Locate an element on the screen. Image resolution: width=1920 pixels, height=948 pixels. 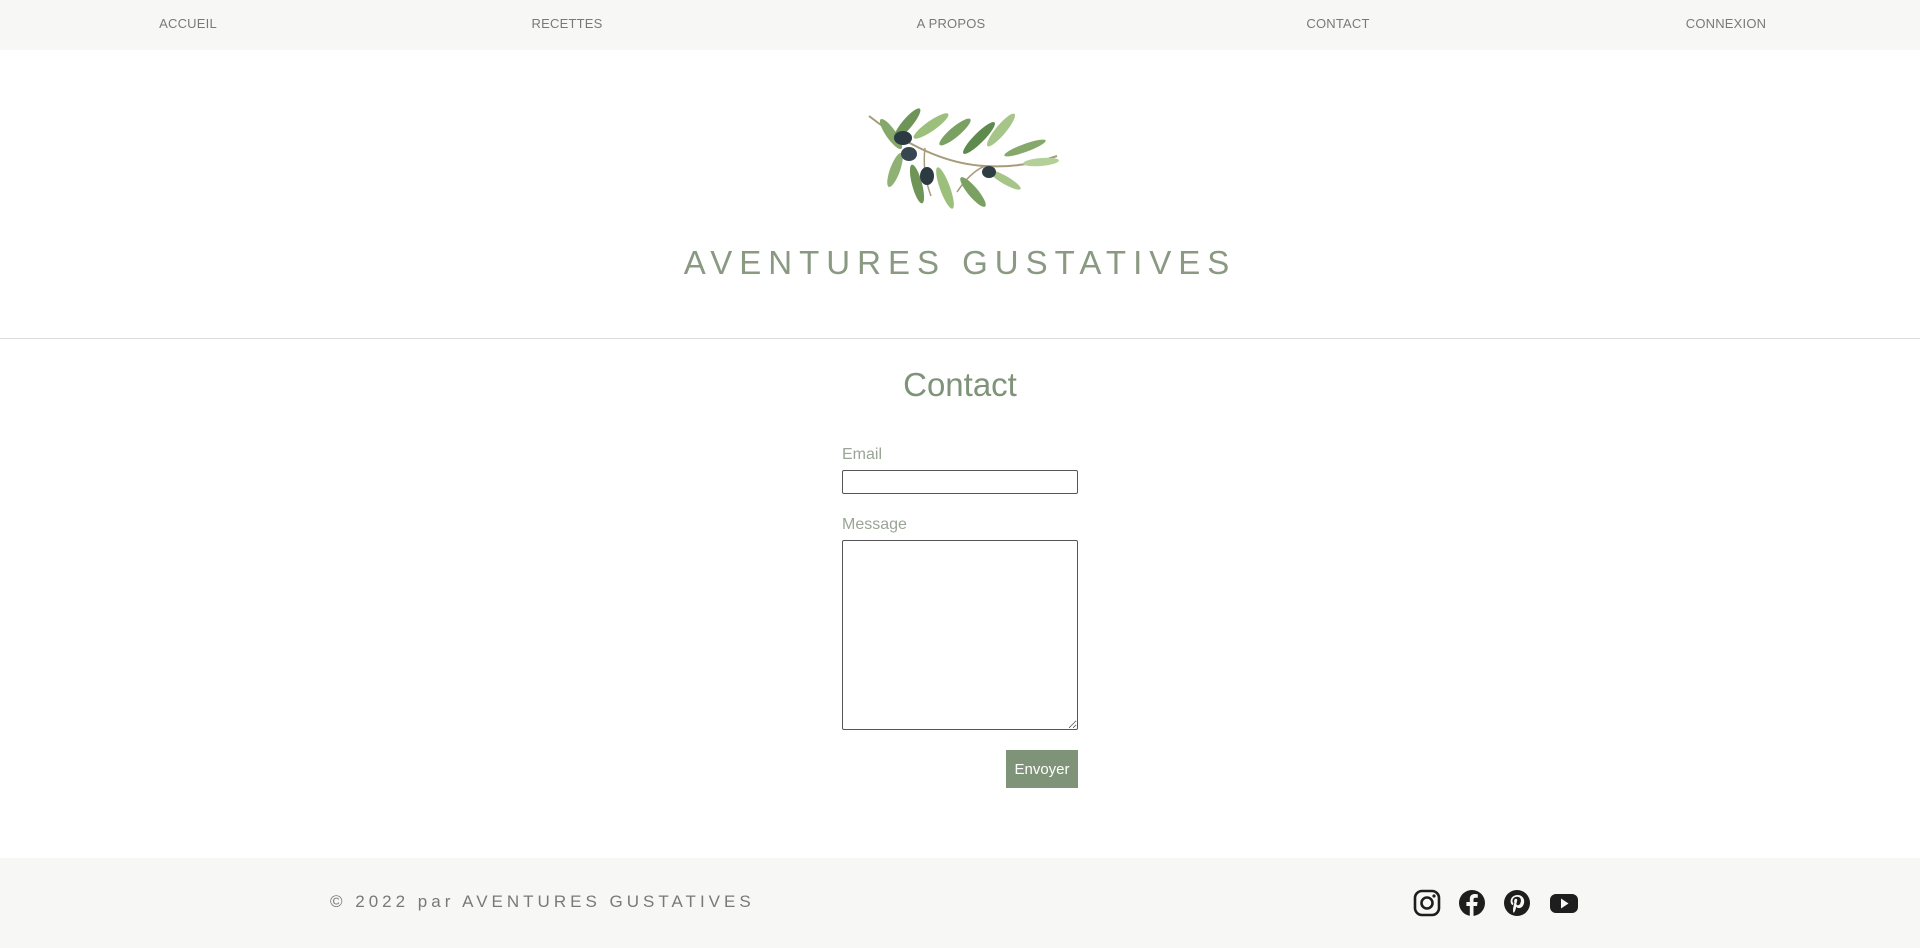
nav-item-connexion: CONNEXION is located at coordinates (1726, 25).